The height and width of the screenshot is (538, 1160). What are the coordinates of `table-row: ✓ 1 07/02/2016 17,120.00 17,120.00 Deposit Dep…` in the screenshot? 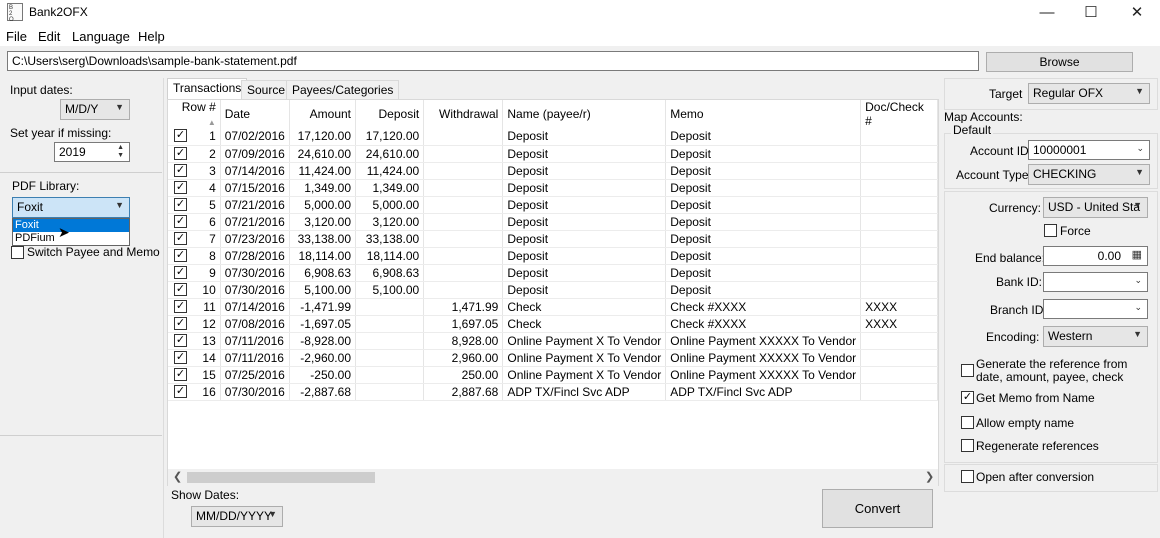 It's located at (553, 137).